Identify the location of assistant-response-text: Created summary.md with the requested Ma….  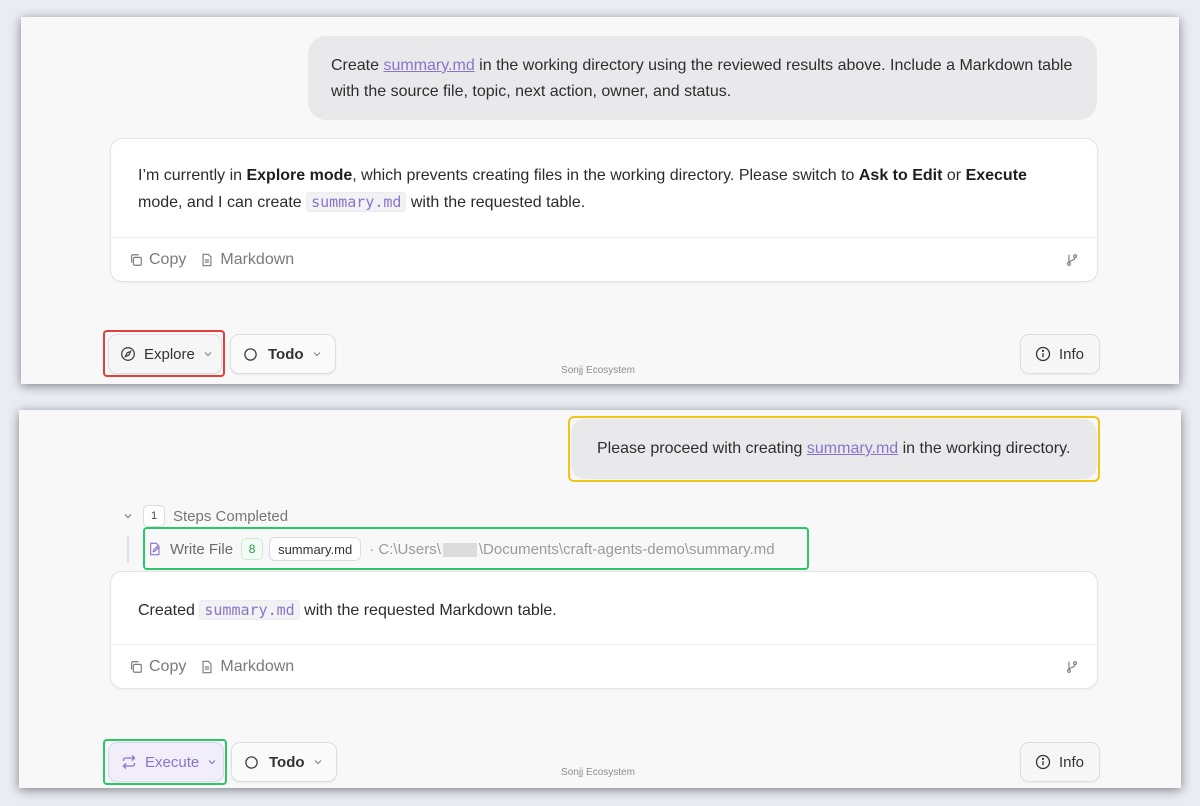
(347, 610).